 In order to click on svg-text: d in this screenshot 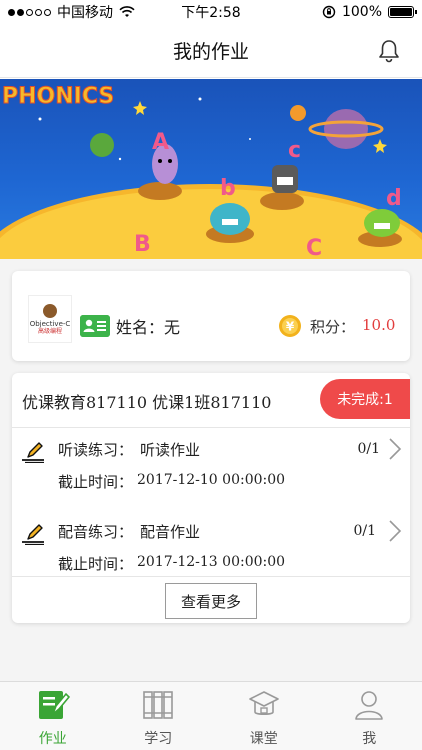, I will do `click(394, 198)`.